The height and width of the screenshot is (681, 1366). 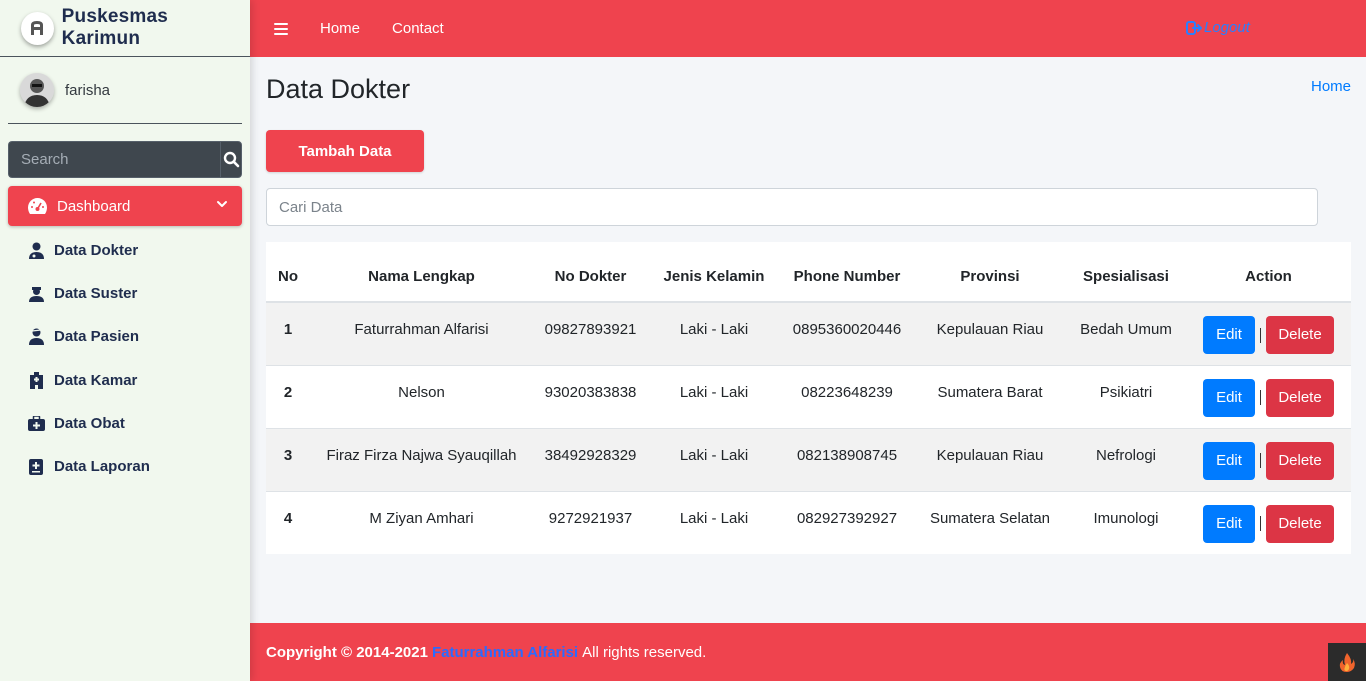 I want to click on file-medical-icon, so click(x=36, y=467).